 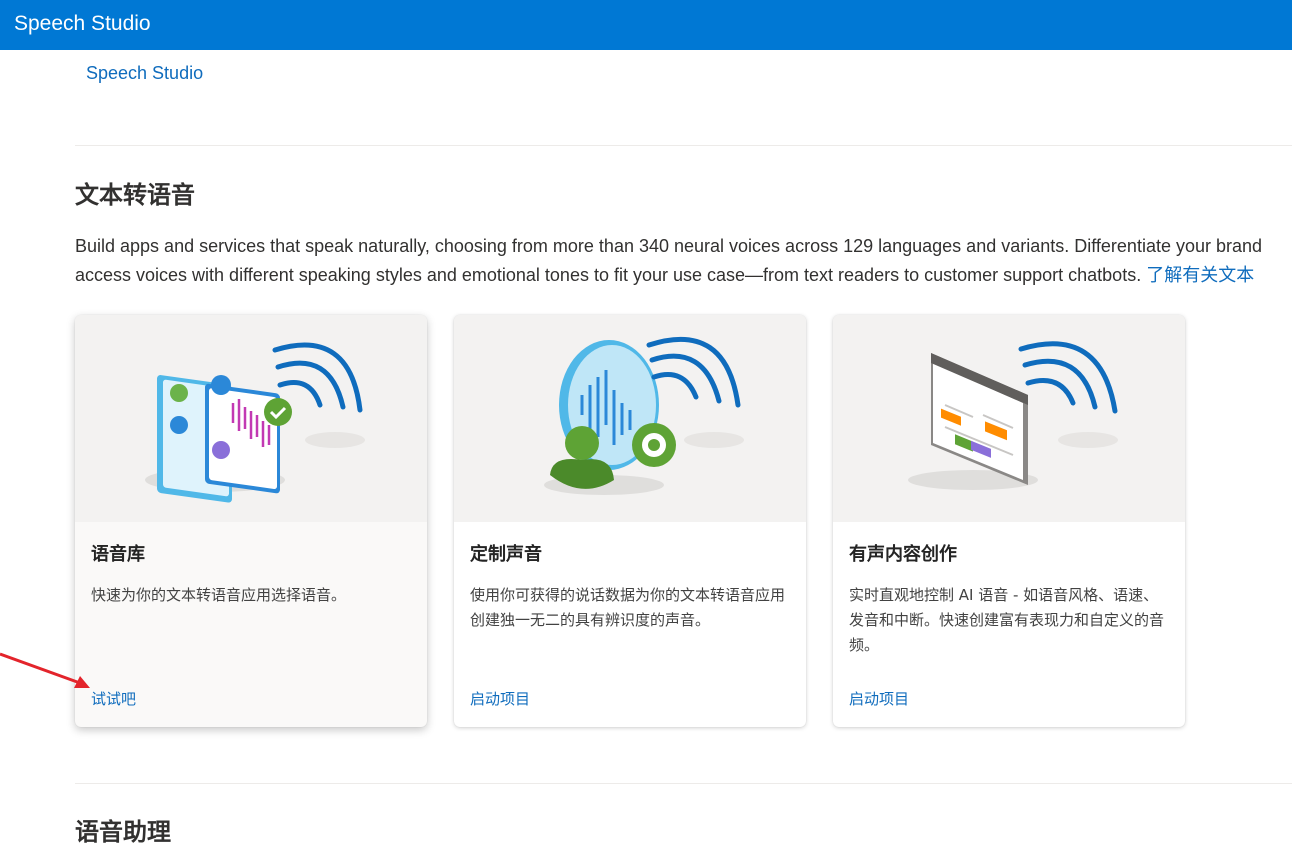 I want to click on annotation-arrow-icon, so click(x=45, y=670).